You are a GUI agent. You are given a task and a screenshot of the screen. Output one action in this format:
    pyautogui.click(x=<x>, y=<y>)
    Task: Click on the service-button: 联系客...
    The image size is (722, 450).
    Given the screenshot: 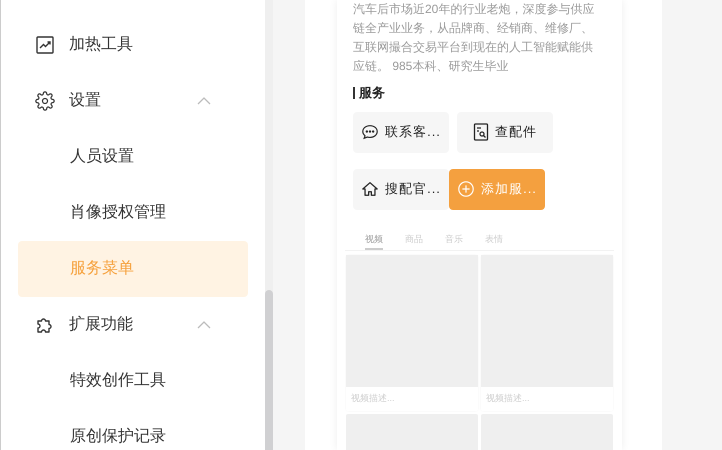 What is the action you would take?
    pyautogui.click(x=401, y=132)
    